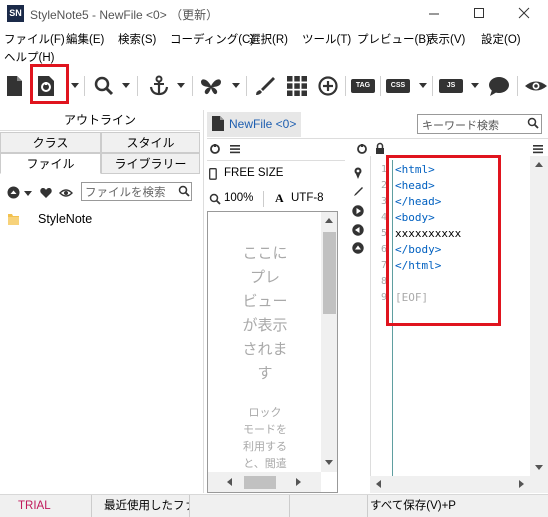  What do you see at coordinates (236, 85) in the screenshot?
I see `butterfly-dropdown-caret` at bounding box center [236, 85].